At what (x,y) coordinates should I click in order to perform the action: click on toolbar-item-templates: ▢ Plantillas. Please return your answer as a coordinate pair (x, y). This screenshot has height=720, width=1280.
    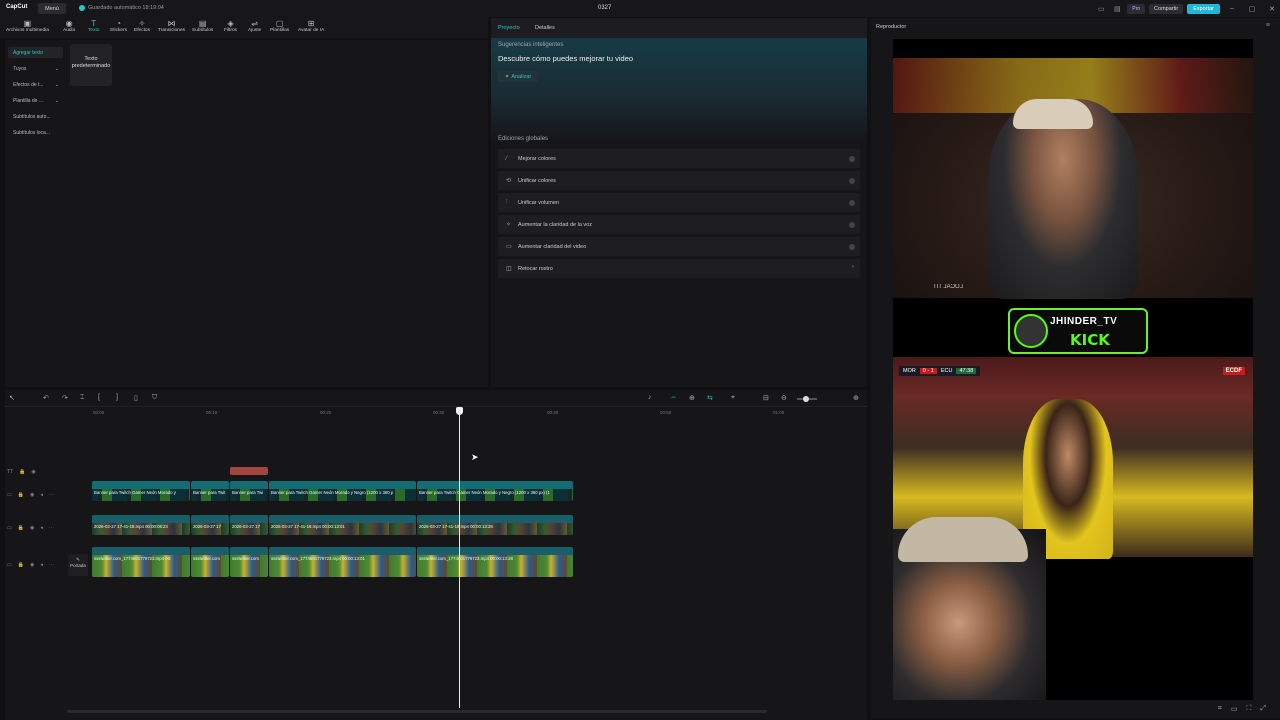
    Looking at the image, I should click on (279, 26).